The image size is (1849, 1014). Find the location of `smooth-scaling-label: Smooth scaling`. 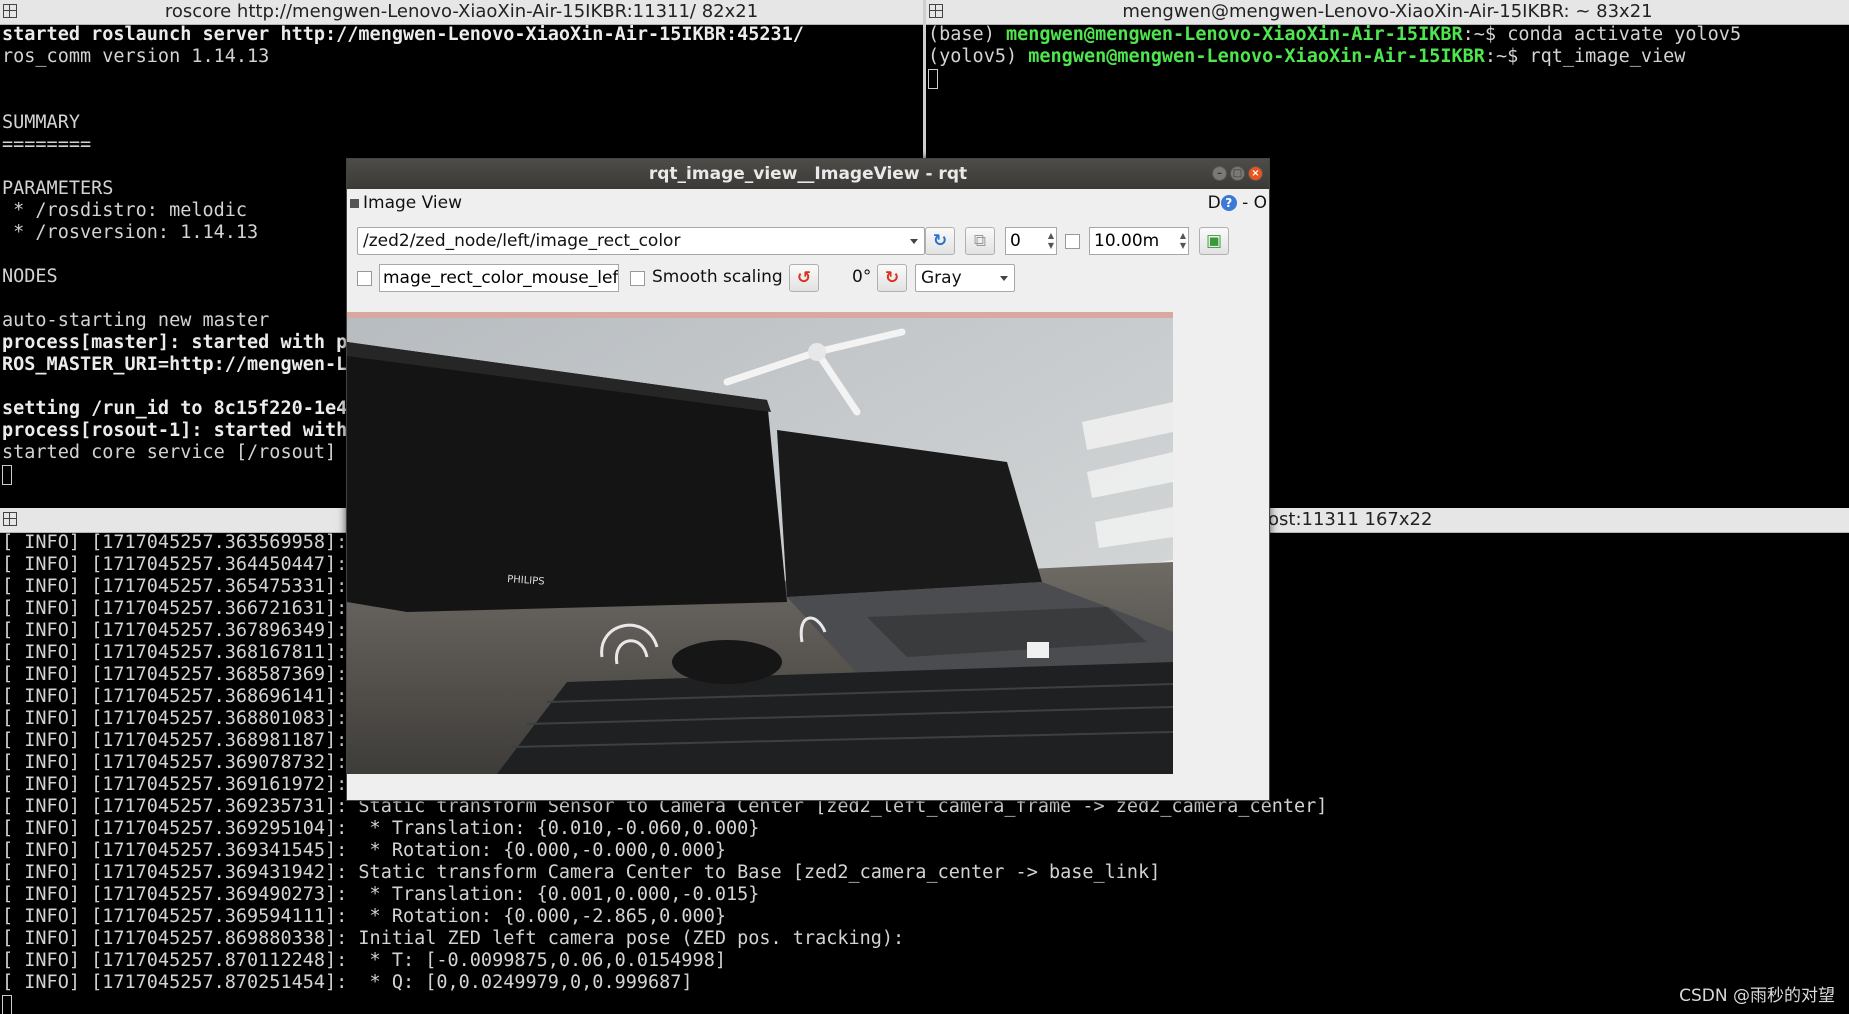

smooth-scaling-label: Smooth scaling is located at coordinates (717, 277).